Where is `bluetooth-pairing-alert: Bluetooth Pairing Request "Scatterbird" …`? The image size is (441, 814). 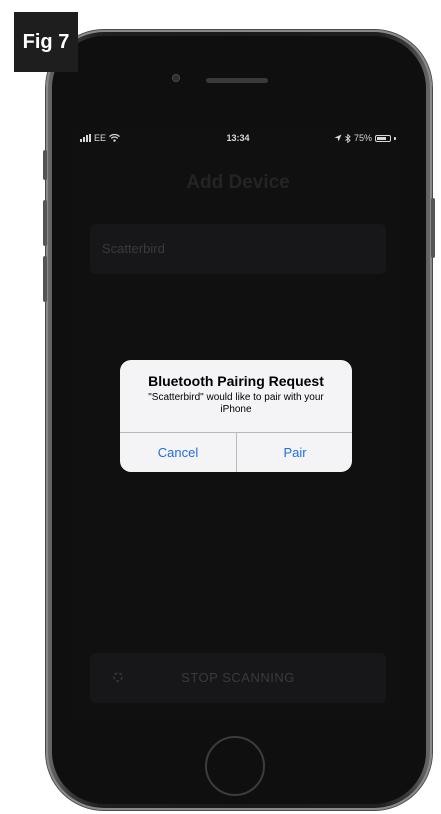 bluetooth-pairing-alert: Bluetooth Pairing Request "Scatterbird" … is located at coordinates (236, 416).